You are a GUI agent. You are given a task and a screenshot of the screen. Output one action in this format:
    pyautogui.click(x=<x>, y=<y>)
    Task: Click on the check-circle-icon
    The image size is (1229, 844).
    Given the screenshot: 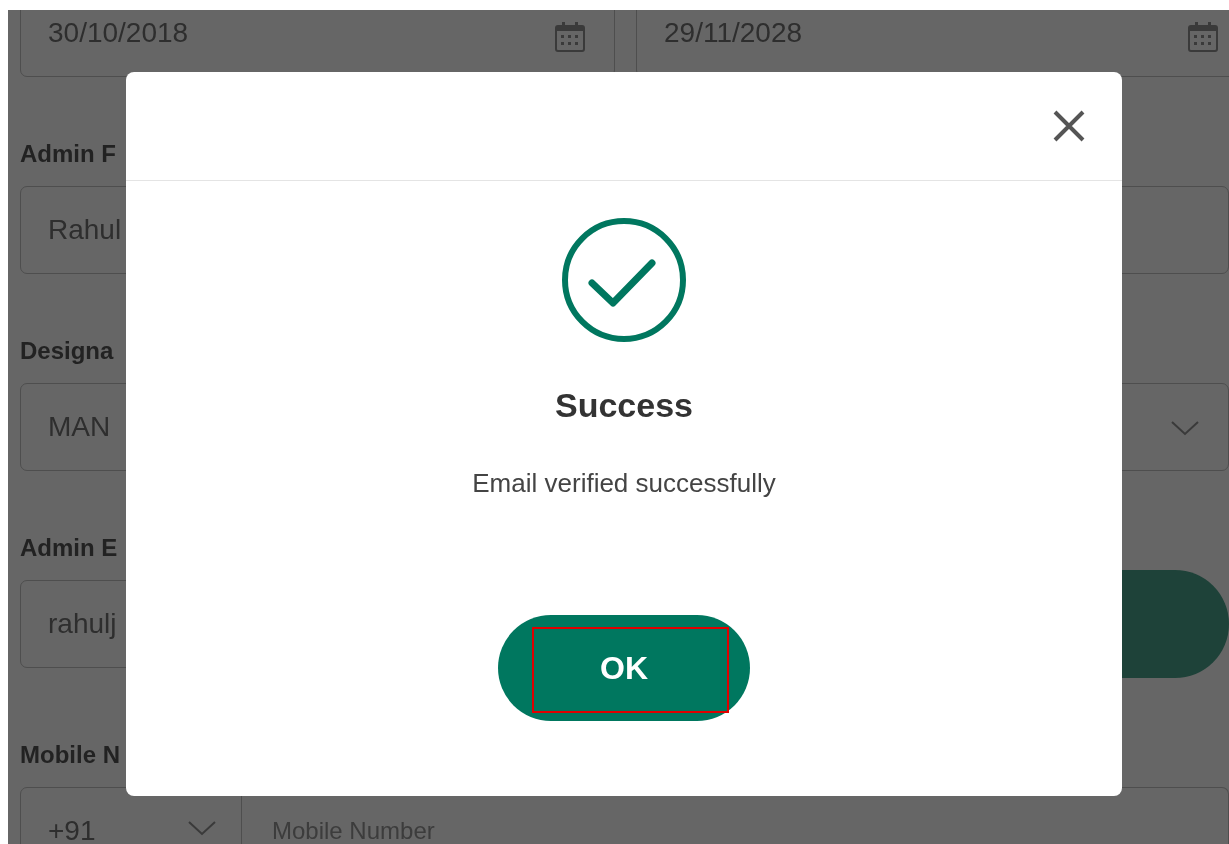 What is the action you would take?
    pyautogui.click(x=624, y=280)
    